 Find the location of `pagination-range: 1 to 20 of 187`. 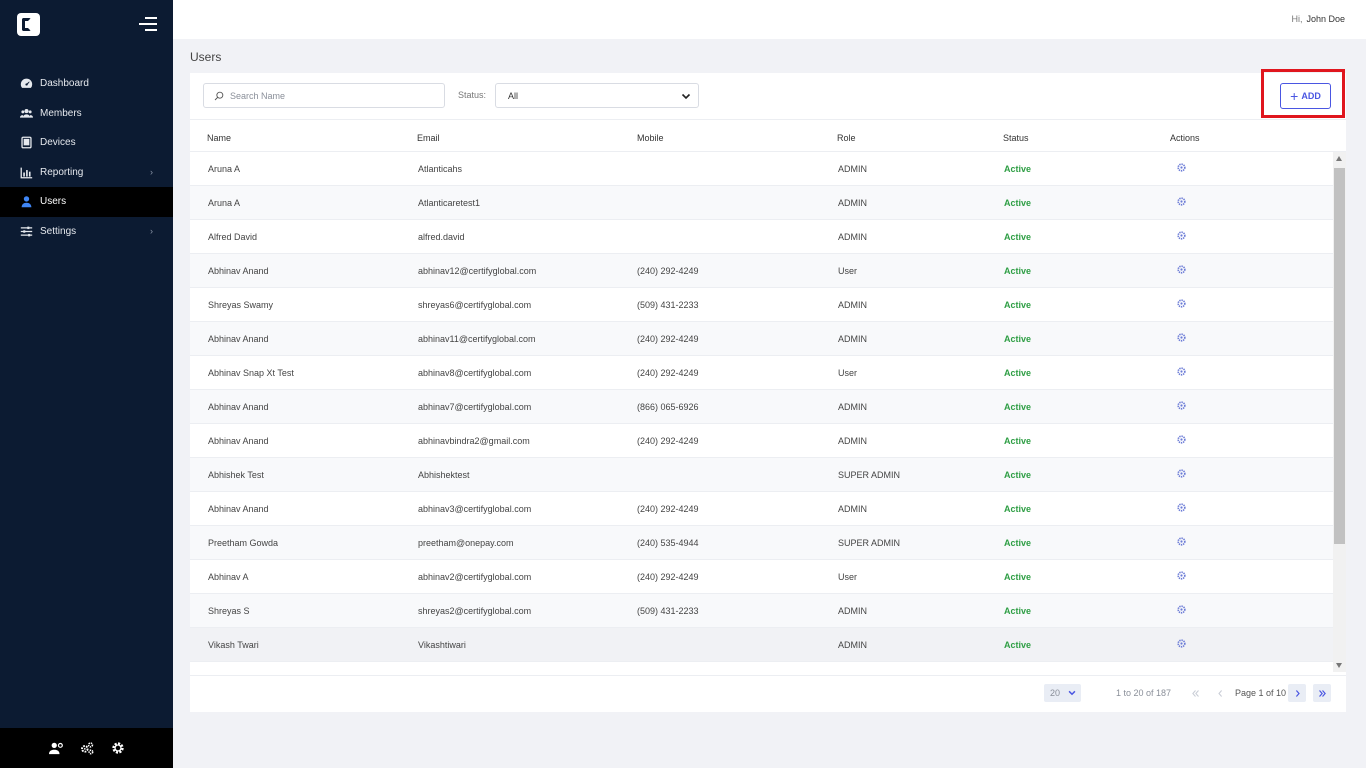

pagination-range: 1 to 20 of 187 is located at coordinates (1144, 693).